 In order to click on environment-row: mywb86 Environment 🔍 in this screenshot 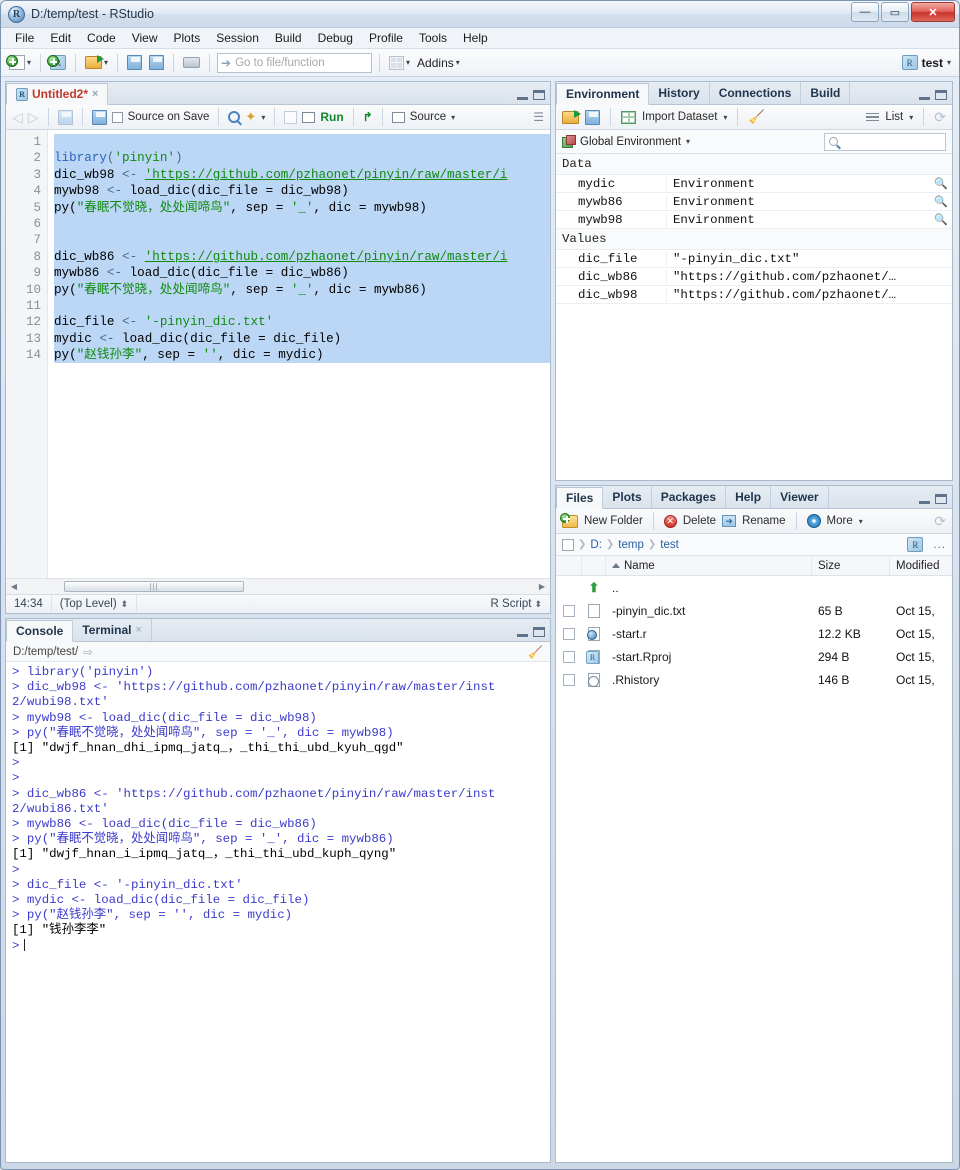, I will do `click(754, 202)`.